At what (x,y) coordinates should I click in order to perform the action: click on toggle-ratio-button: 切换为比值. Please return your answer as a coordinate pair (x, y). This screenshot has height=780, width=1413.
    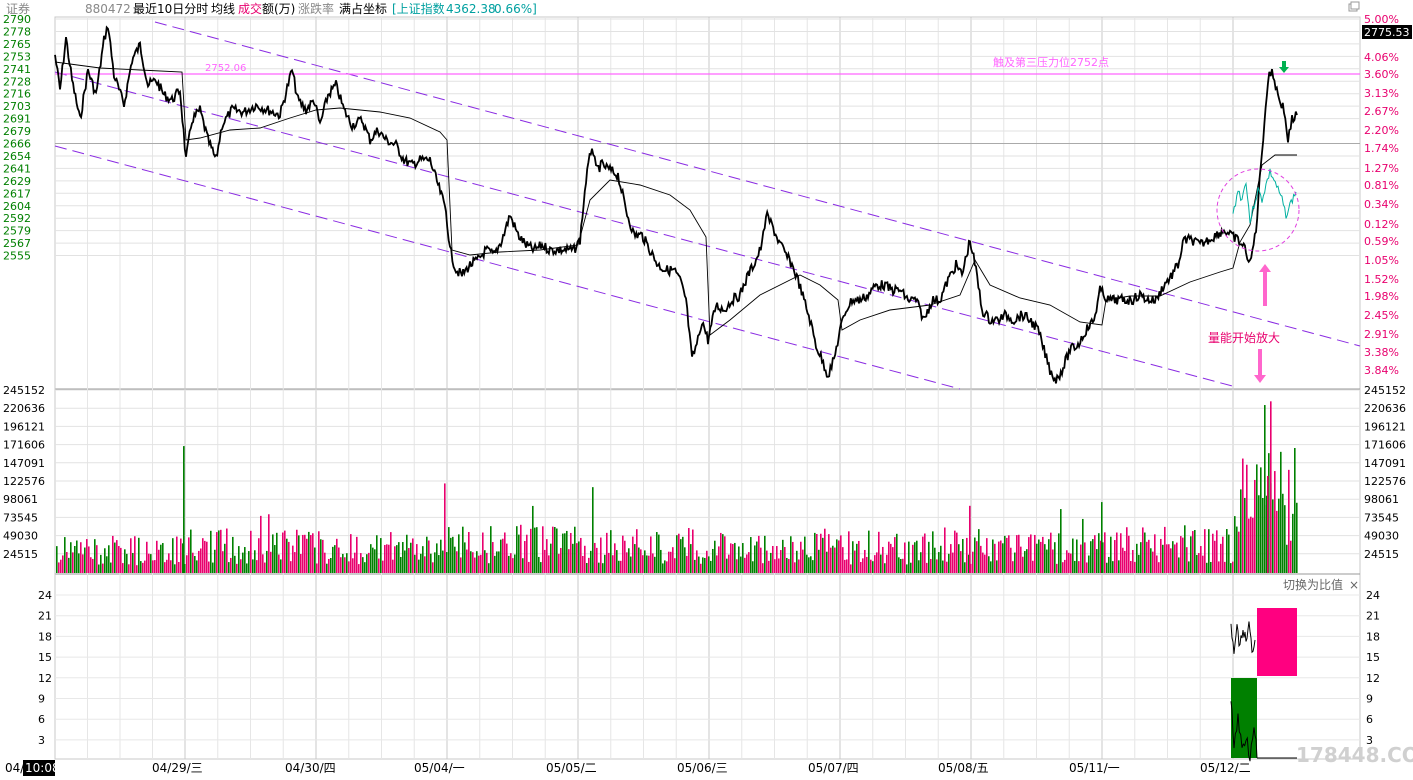
    Looking at the image, I should click on (1313, 584).